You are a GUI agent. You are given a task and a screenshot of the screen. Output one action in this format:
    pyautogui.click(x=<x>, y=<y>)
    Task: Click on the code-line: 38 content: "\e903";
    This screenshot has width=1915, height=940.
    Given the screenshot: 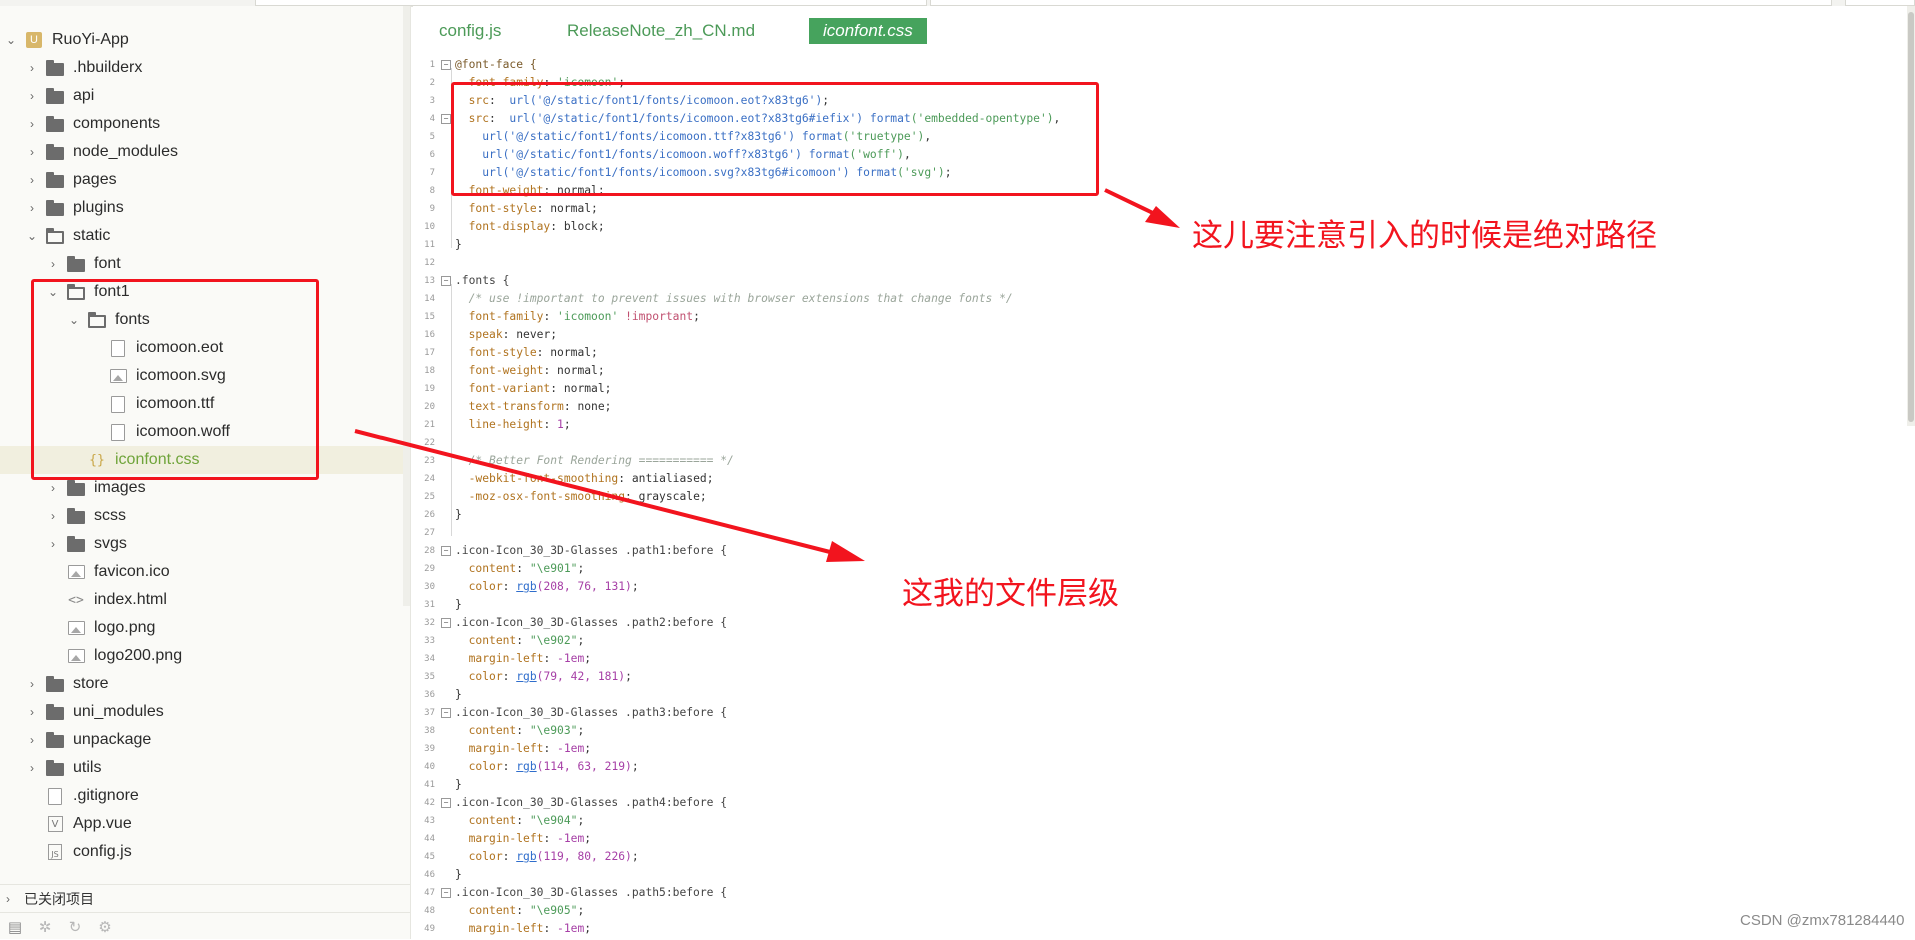 What is the action you would take?
    pyautogui.click(x=504, y=730)
    